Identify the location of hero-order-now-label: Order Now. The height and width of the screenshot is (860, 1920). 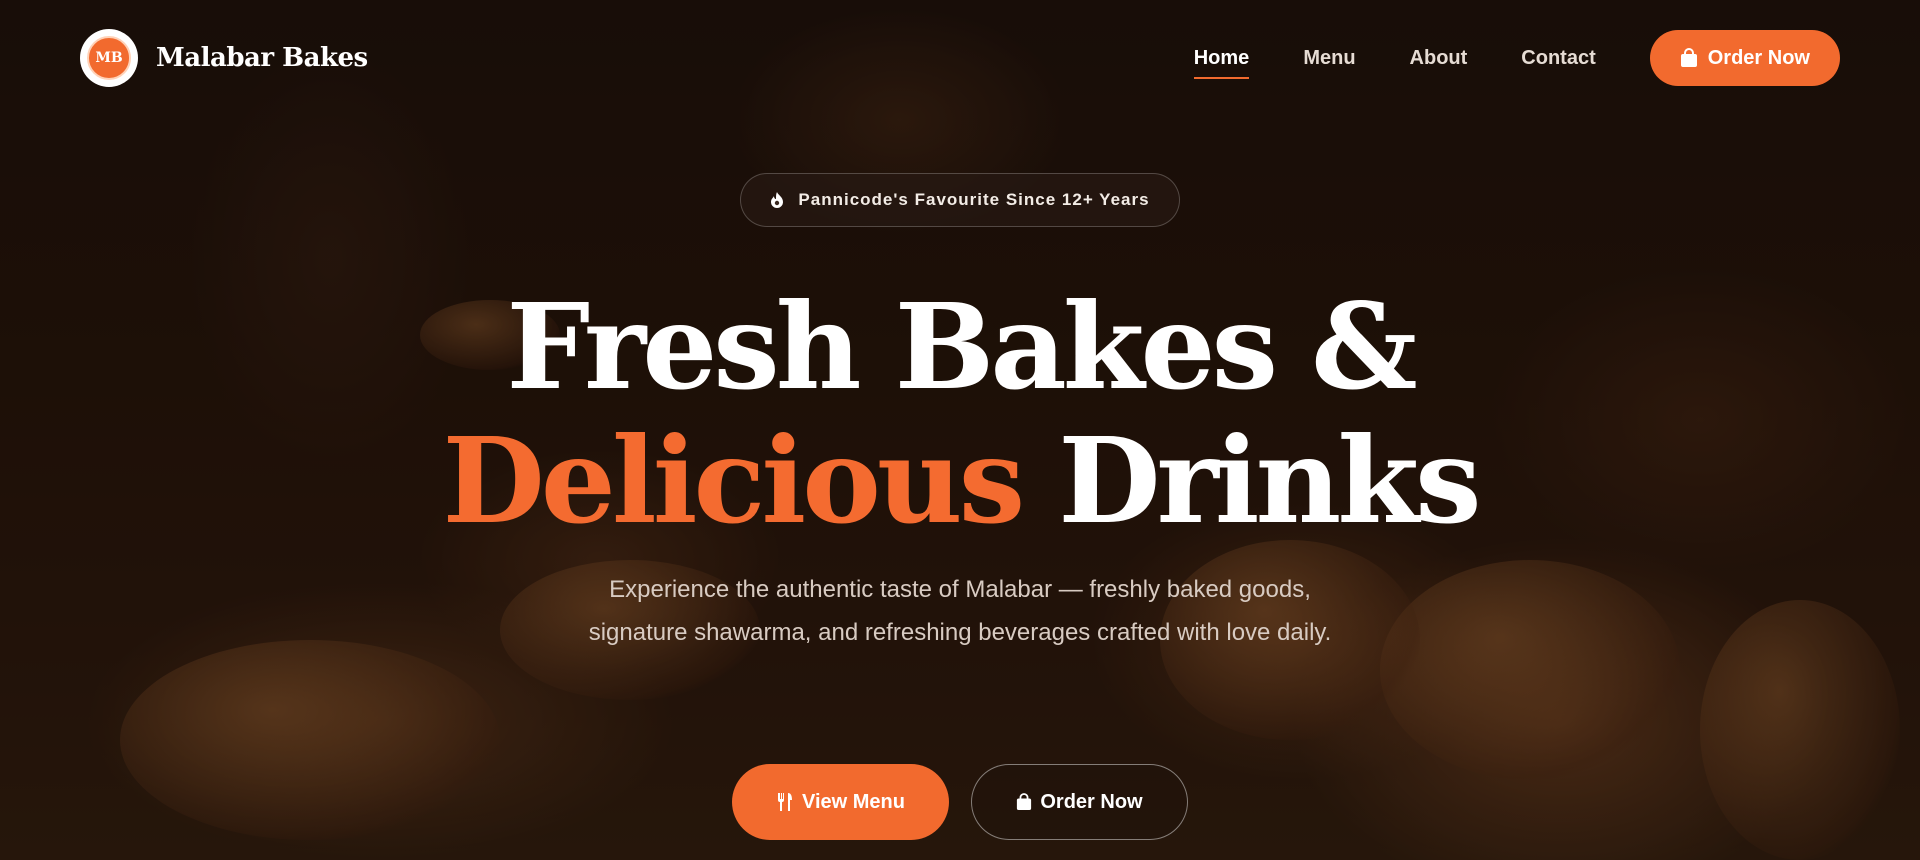
(1091, 801).